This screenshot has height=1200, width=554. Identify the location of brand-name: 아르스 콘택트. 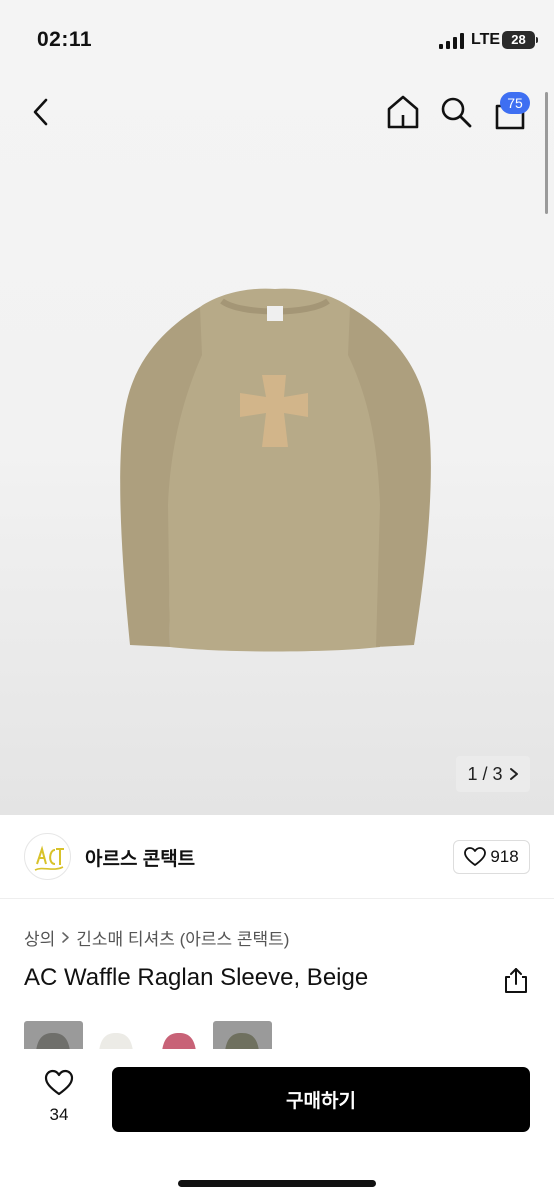
(140, 857).